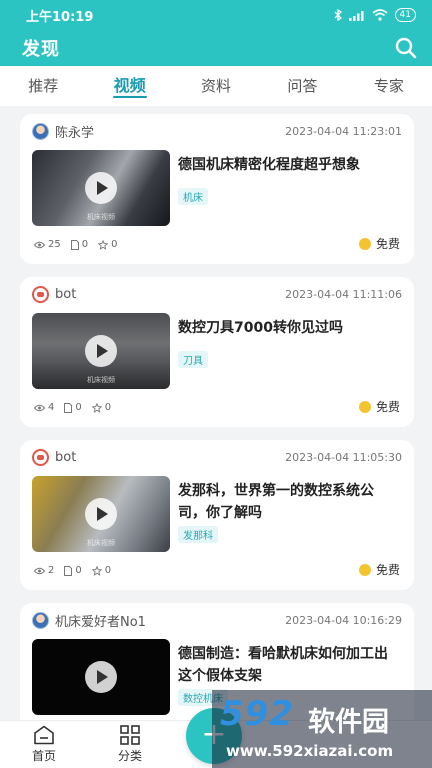 This screenshot has width=432, height=768. What do you see at coordinates (389, 86) in the screenshot?
I see `tab-experts: 专家` at bounding box center [389, 86].